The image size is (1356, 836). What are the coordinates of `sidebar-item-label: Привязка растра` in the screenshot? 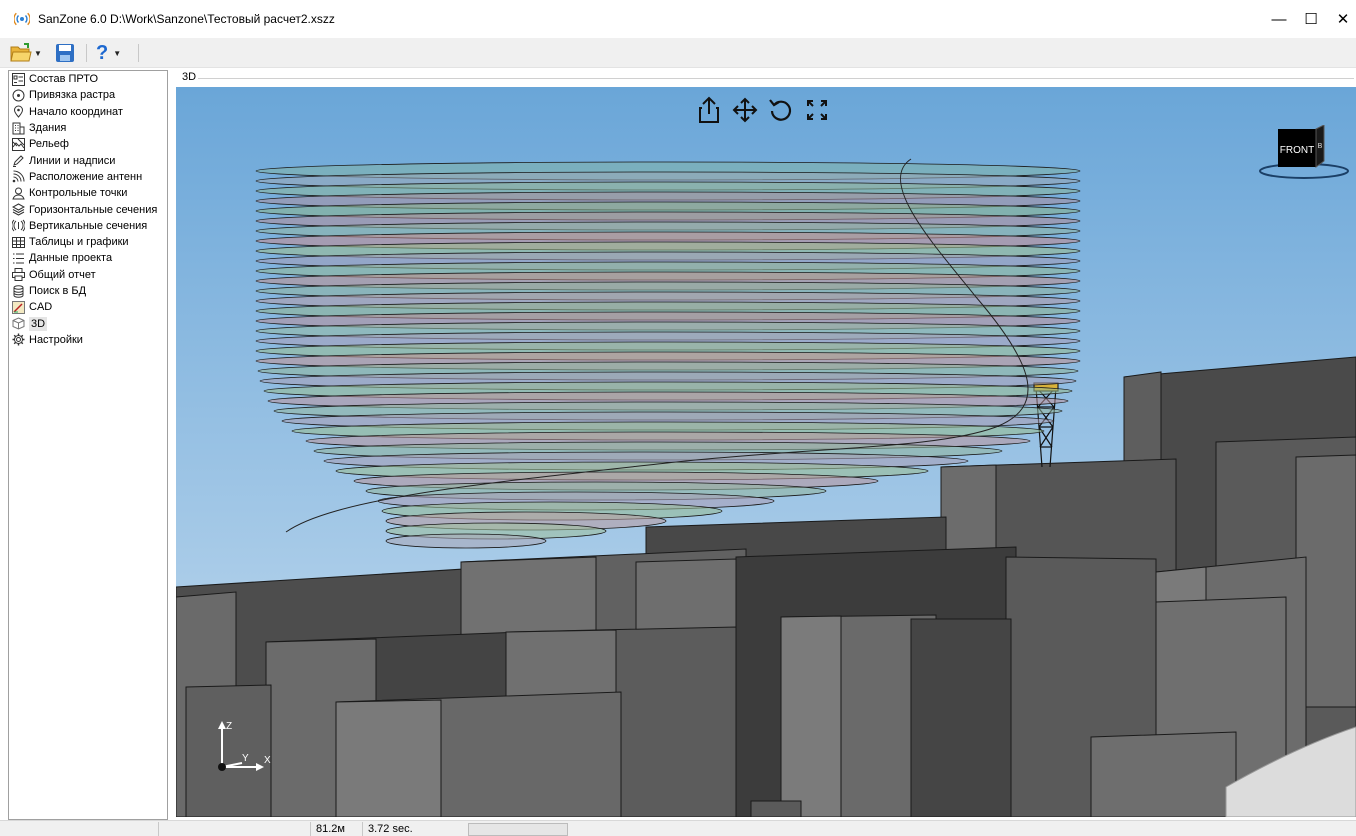 It's located at (72, 95).